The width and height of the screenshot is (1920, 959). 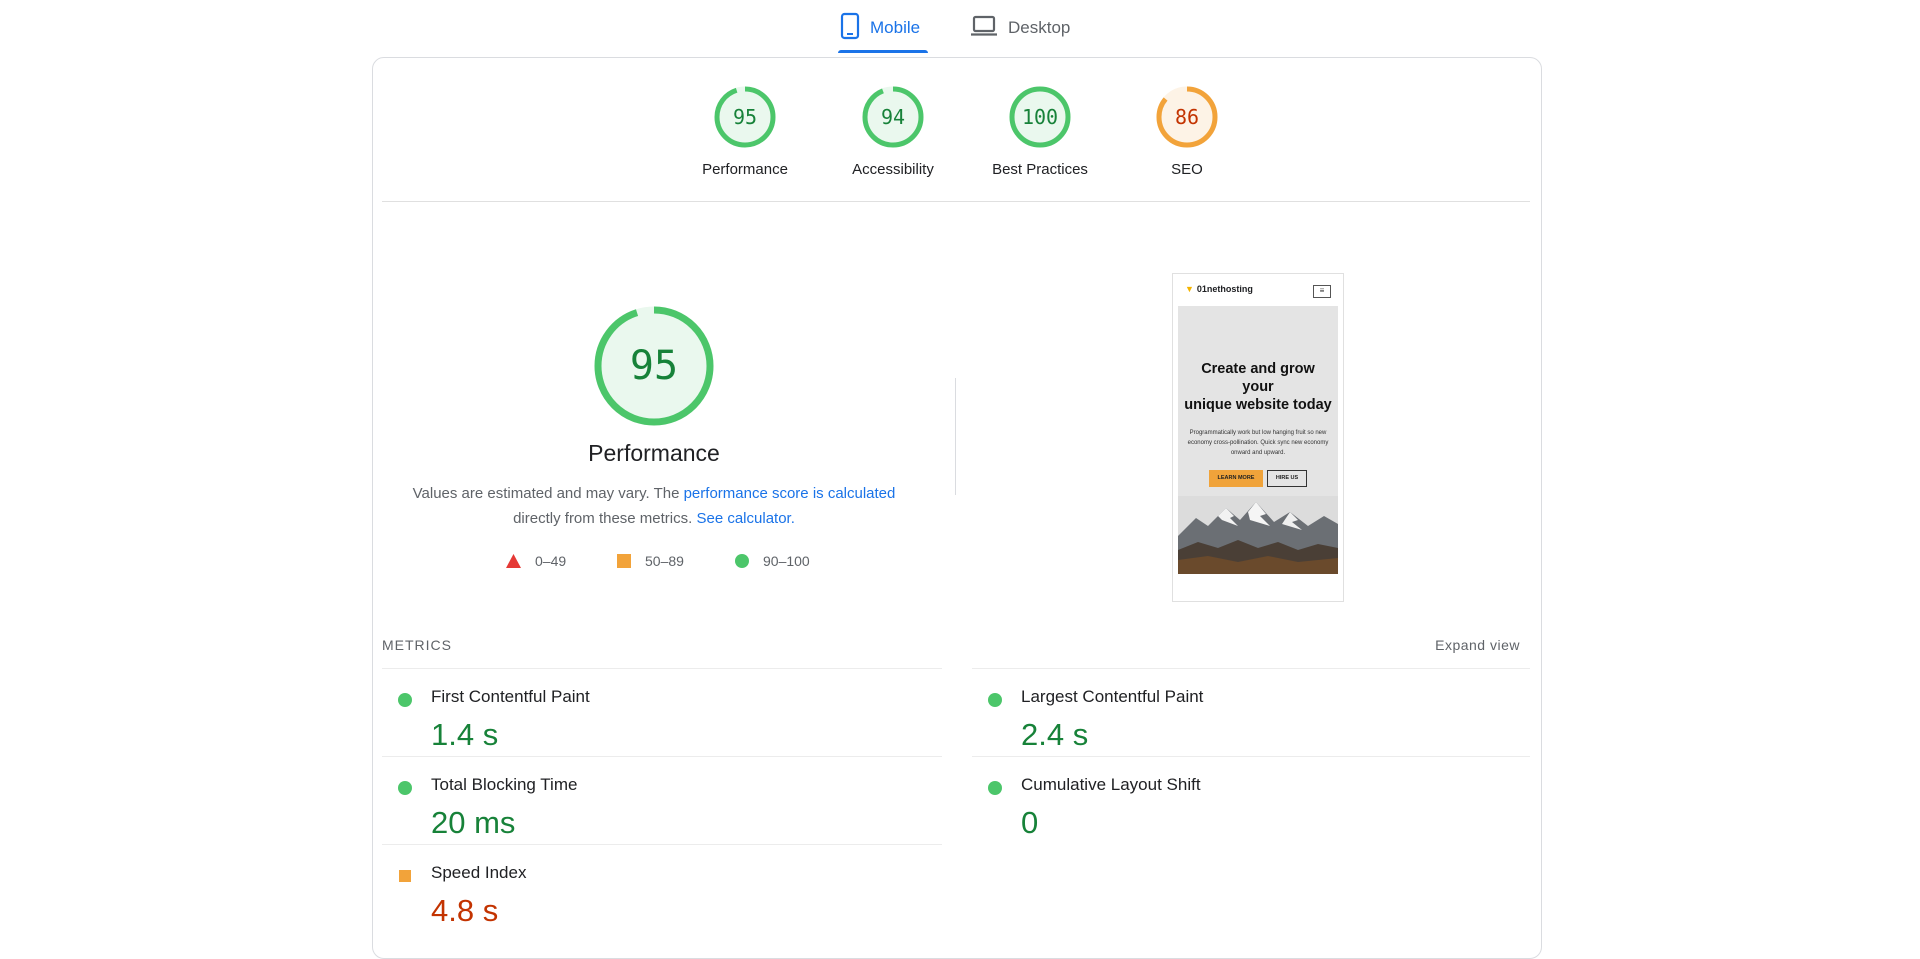 What do you see at coordinates (1030, 822) in the screenshot?
I see `metric-value: 0` at bounding box center [1030, 822].